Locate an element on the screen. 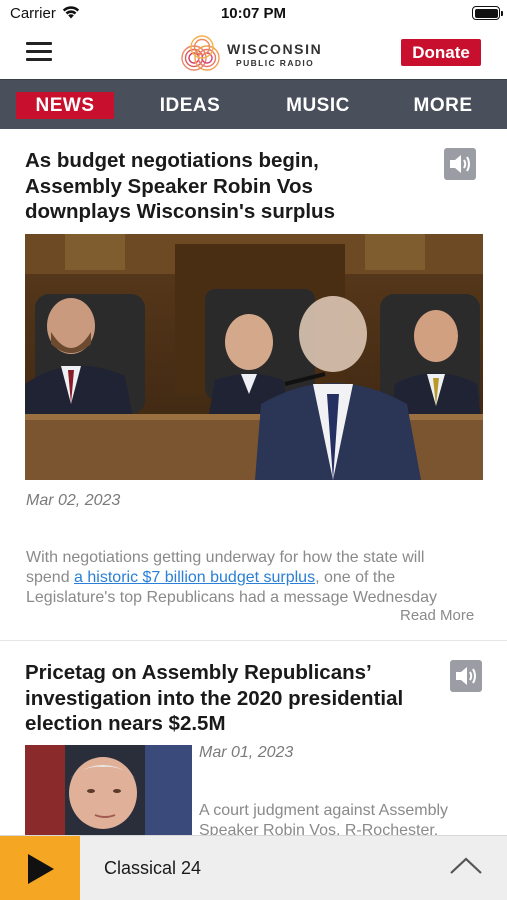 This screenshot has width=507, height=900. wpr-logo: WISCONSIN PUBLIC RADIO is located at coordinates (255, 54).